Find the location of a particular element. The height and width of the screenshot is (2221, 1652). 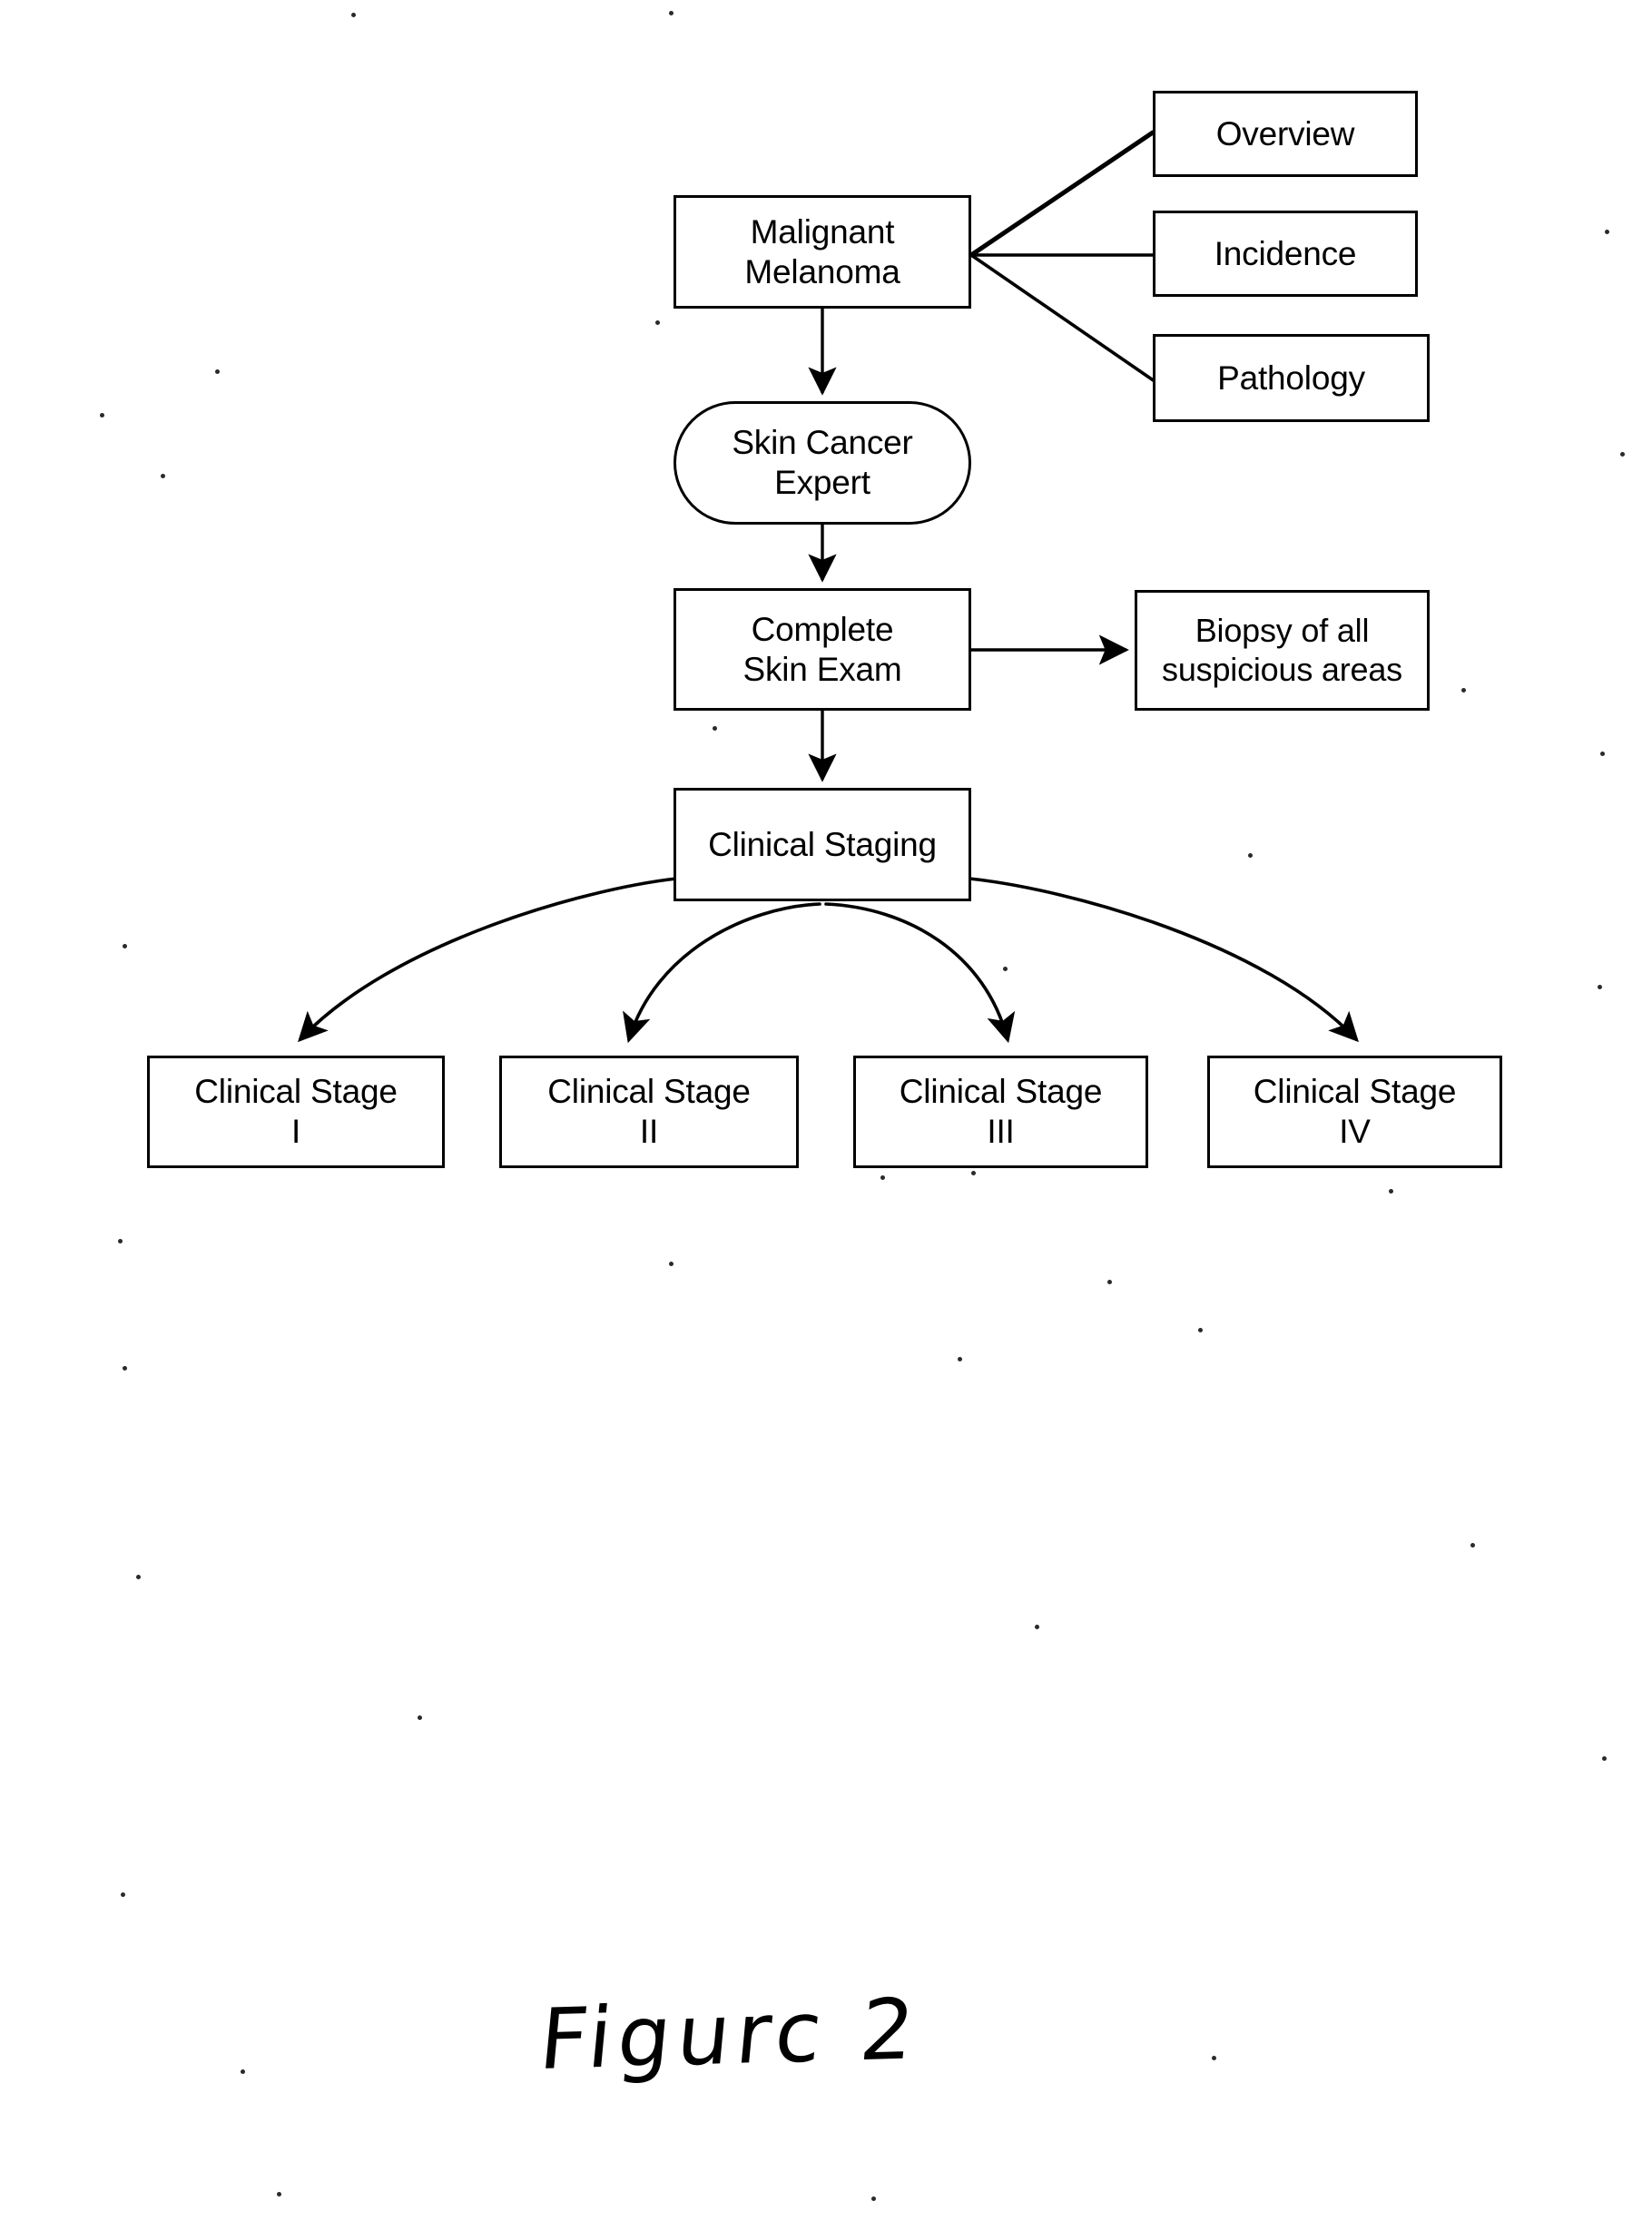

node-label: Clinical Stage IV is located at coordinates (1355, 1111).